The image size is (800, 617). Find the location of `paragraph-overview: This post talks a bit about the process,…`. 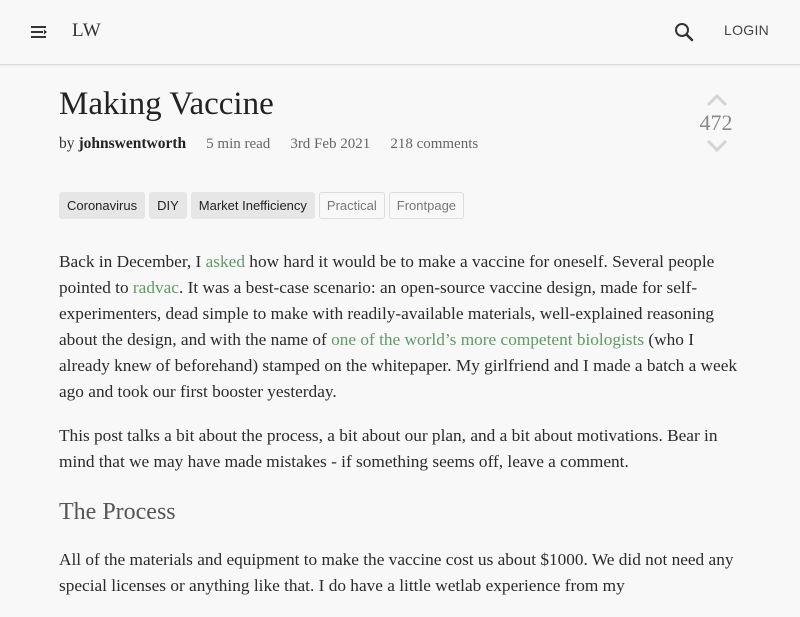

paragraph-overview: This post talks a bit about the process,… is located at coordinates (388, 448).